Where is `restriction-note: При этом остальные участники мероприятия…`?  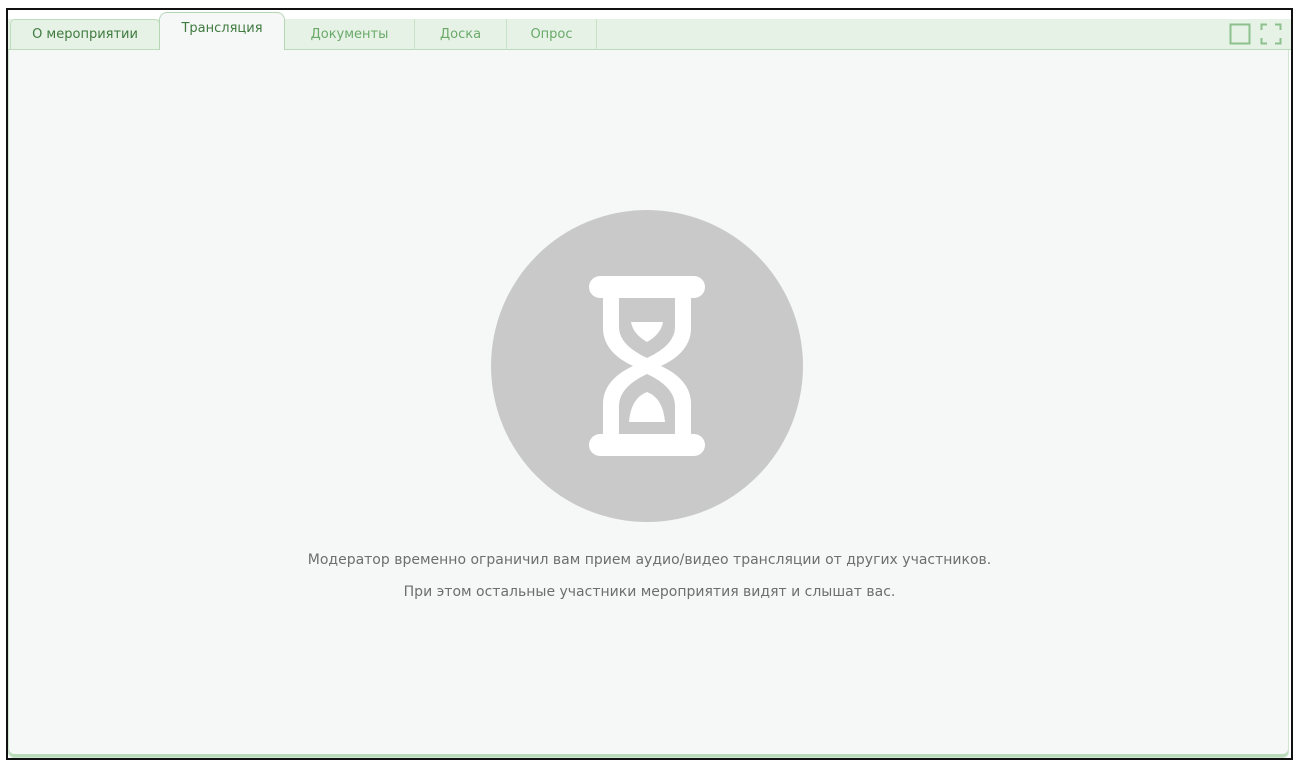 restriction-note: При этом остальные участники мероприятия… is located at coordinates (649, 592).